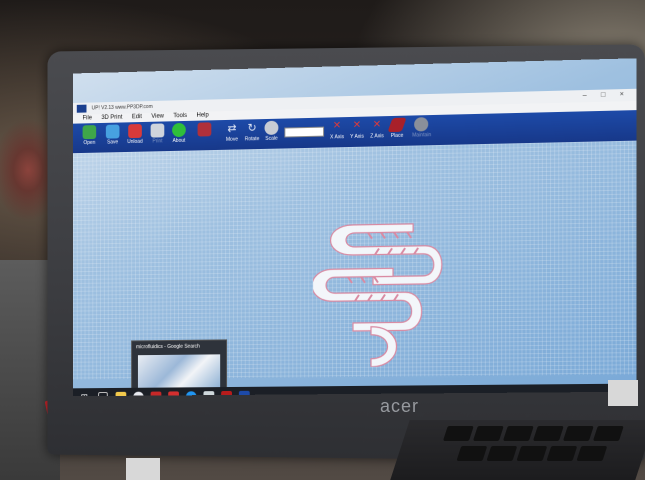 The height and width of the screenshot is (480, 645). Describe the element at coordinates (203, 115) in the screenshot. I see `menu-help: Help` at that location.